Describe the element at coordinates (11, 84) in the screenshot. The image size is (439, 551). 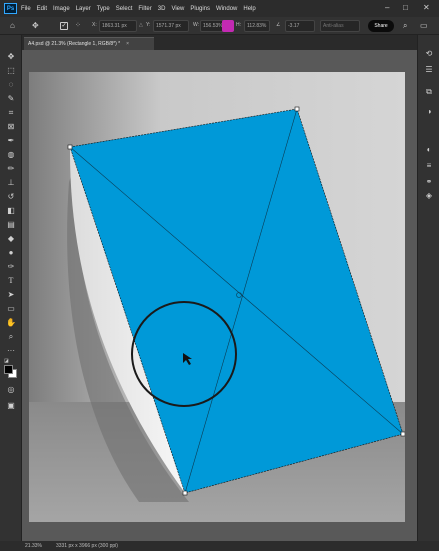
I see `lasso-icon: ◌` at that location.